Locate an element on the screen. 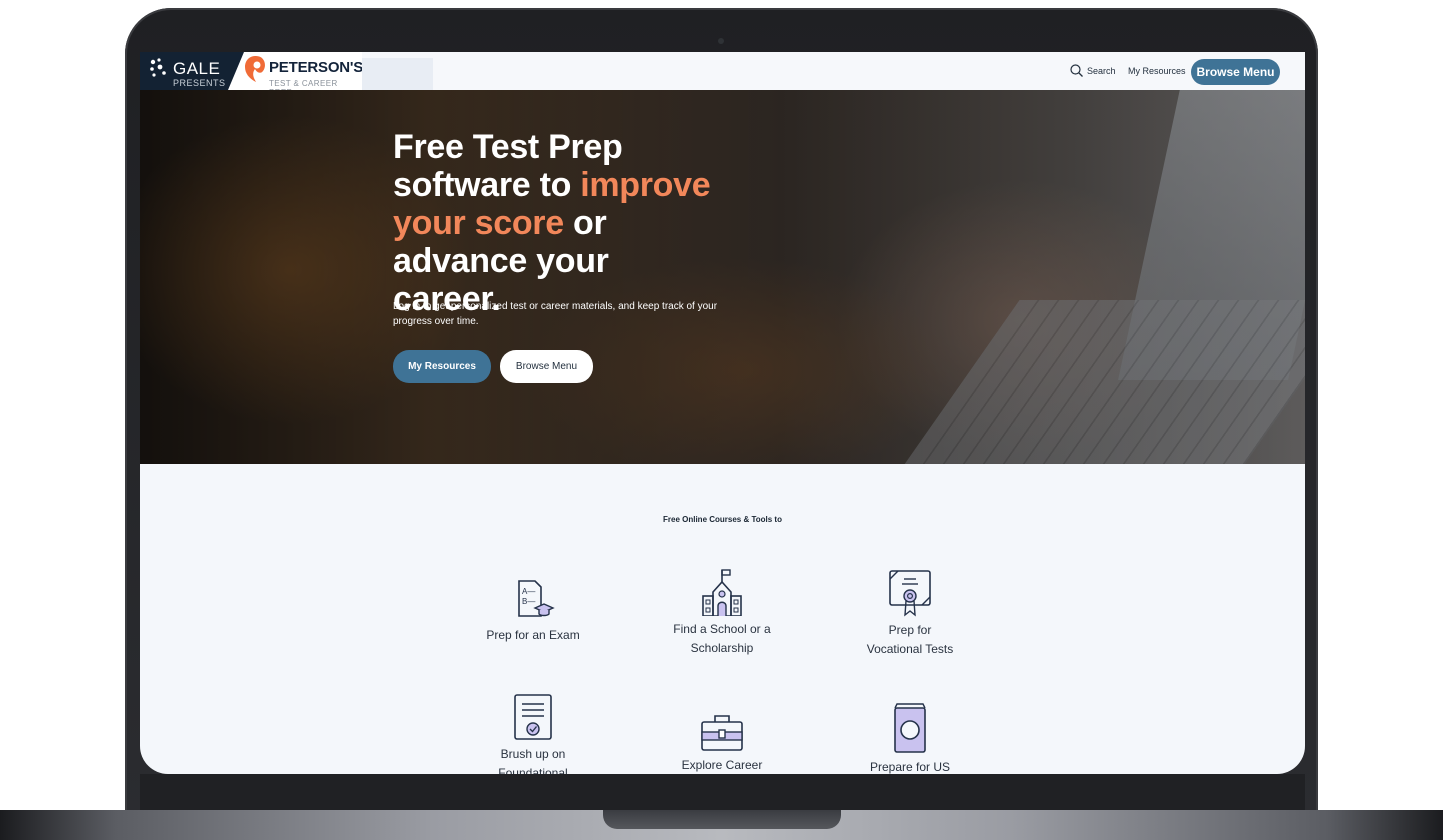 This screenshot has height=840, width=1443. tile-label: Prep for an Exam is located at coordinates (533, 635).